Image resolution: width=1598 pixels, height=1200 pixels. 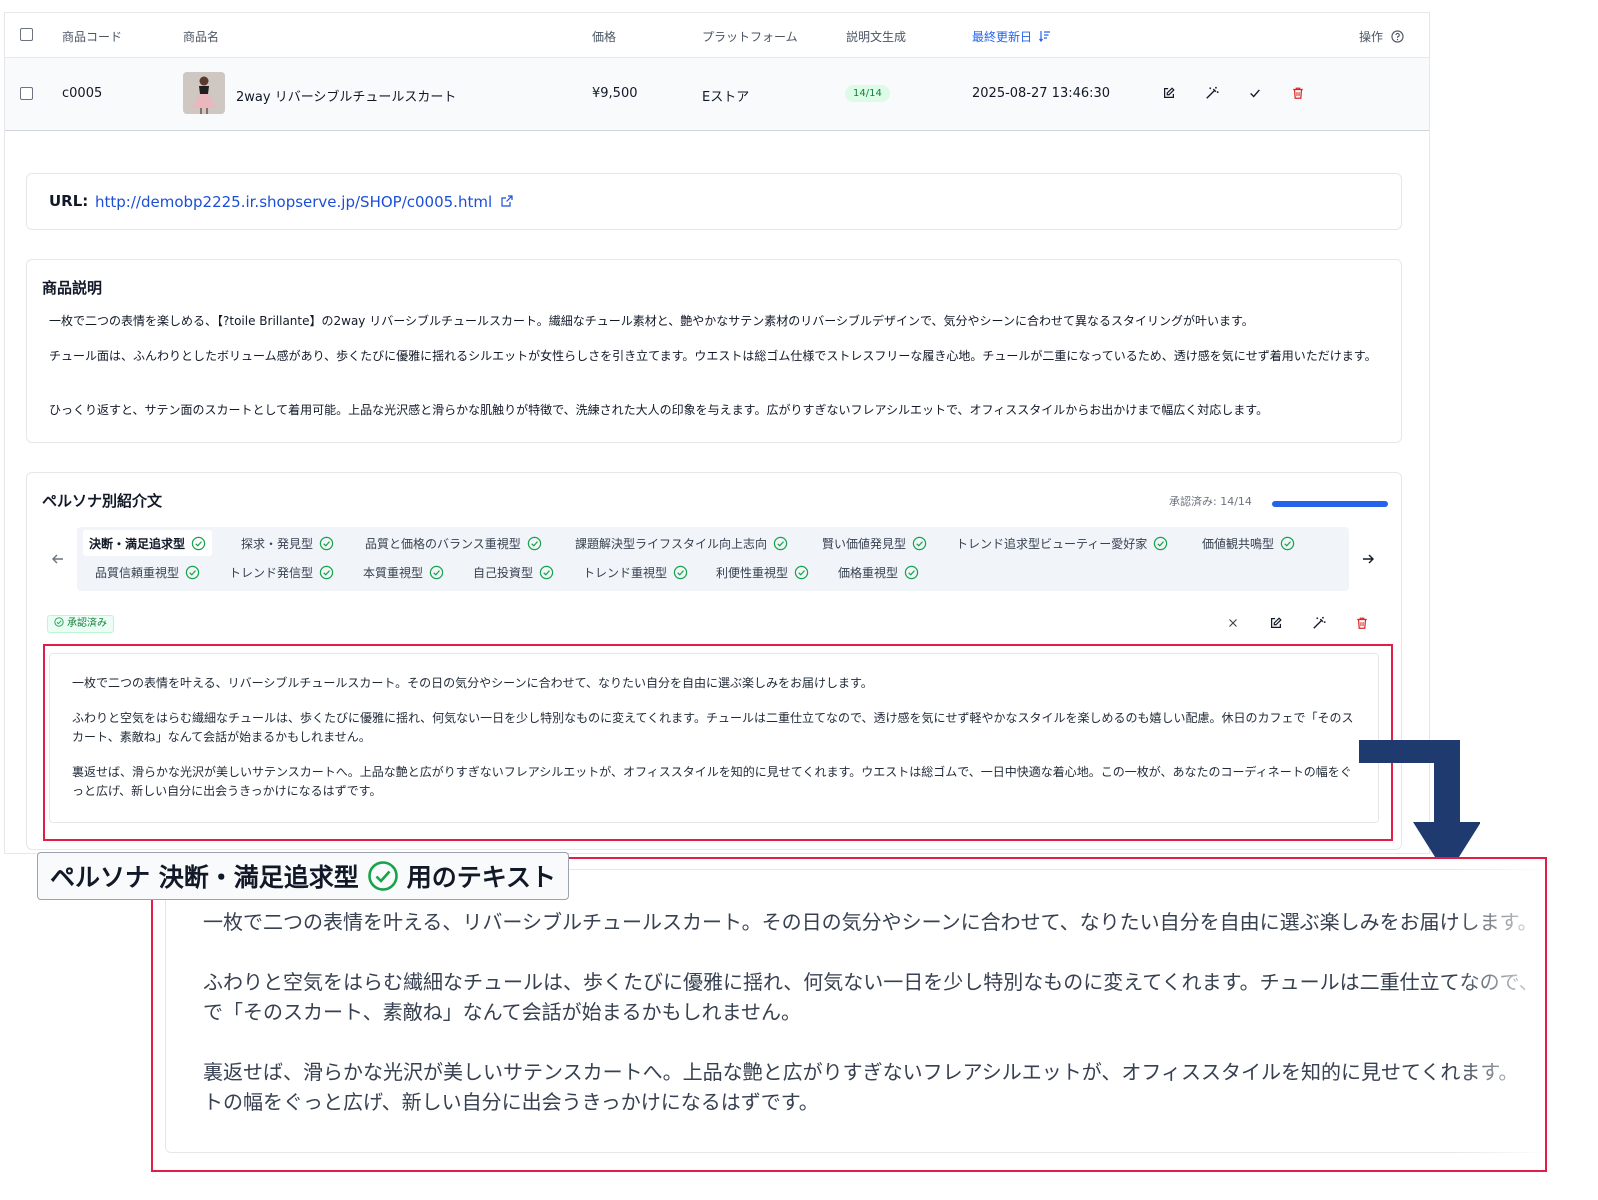 What do you see at coordinates (481, 877) in the screenshot?
I see `callout-suffix: 用のテキスト` at bounding box center [481, 877].